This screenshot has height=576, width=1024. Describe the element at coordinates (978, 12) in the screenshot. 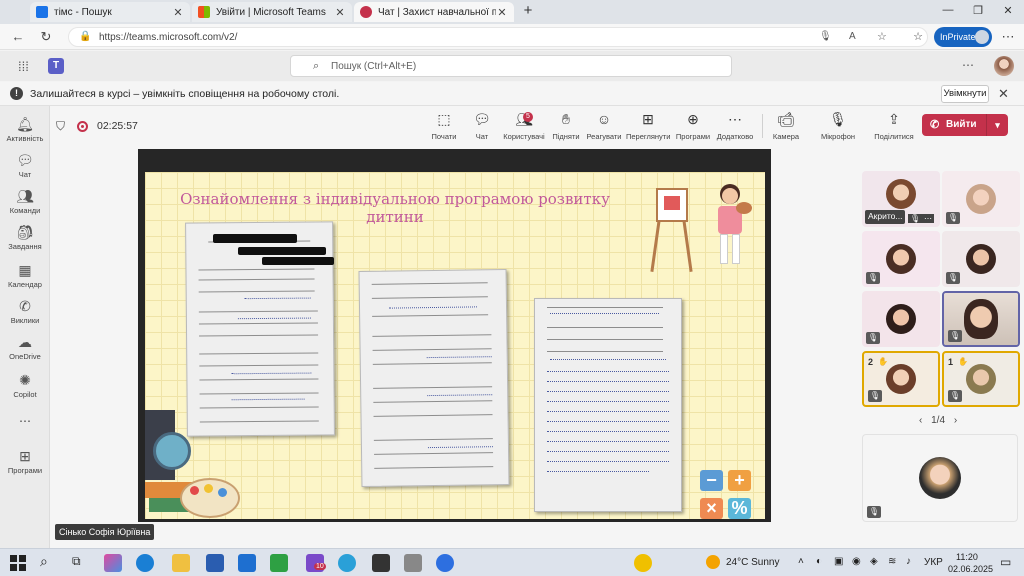

I see `maximize-icon: ❐` at that location.